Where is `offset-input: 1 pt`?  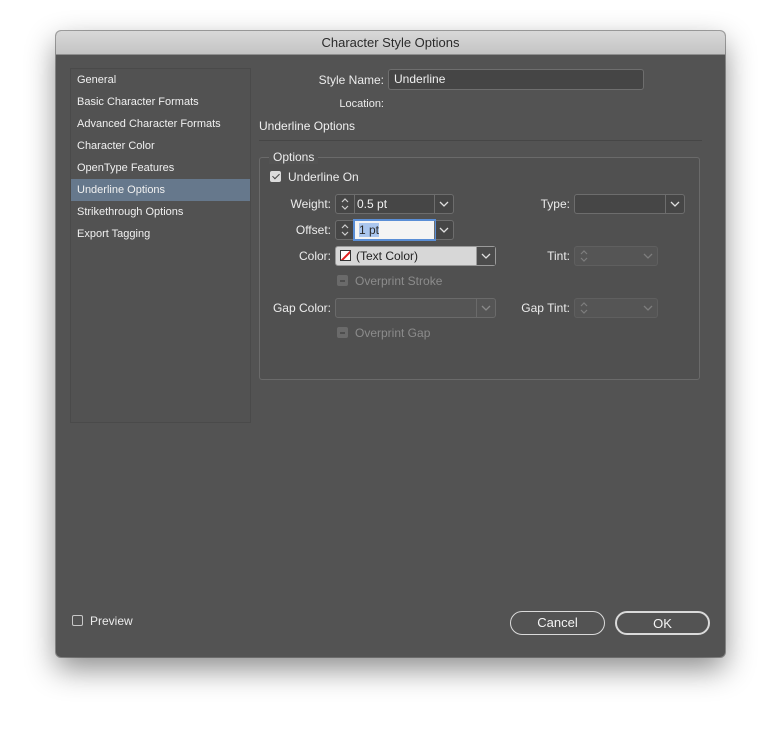 offset-input: 1 pt is located at coordinates (394, 230).